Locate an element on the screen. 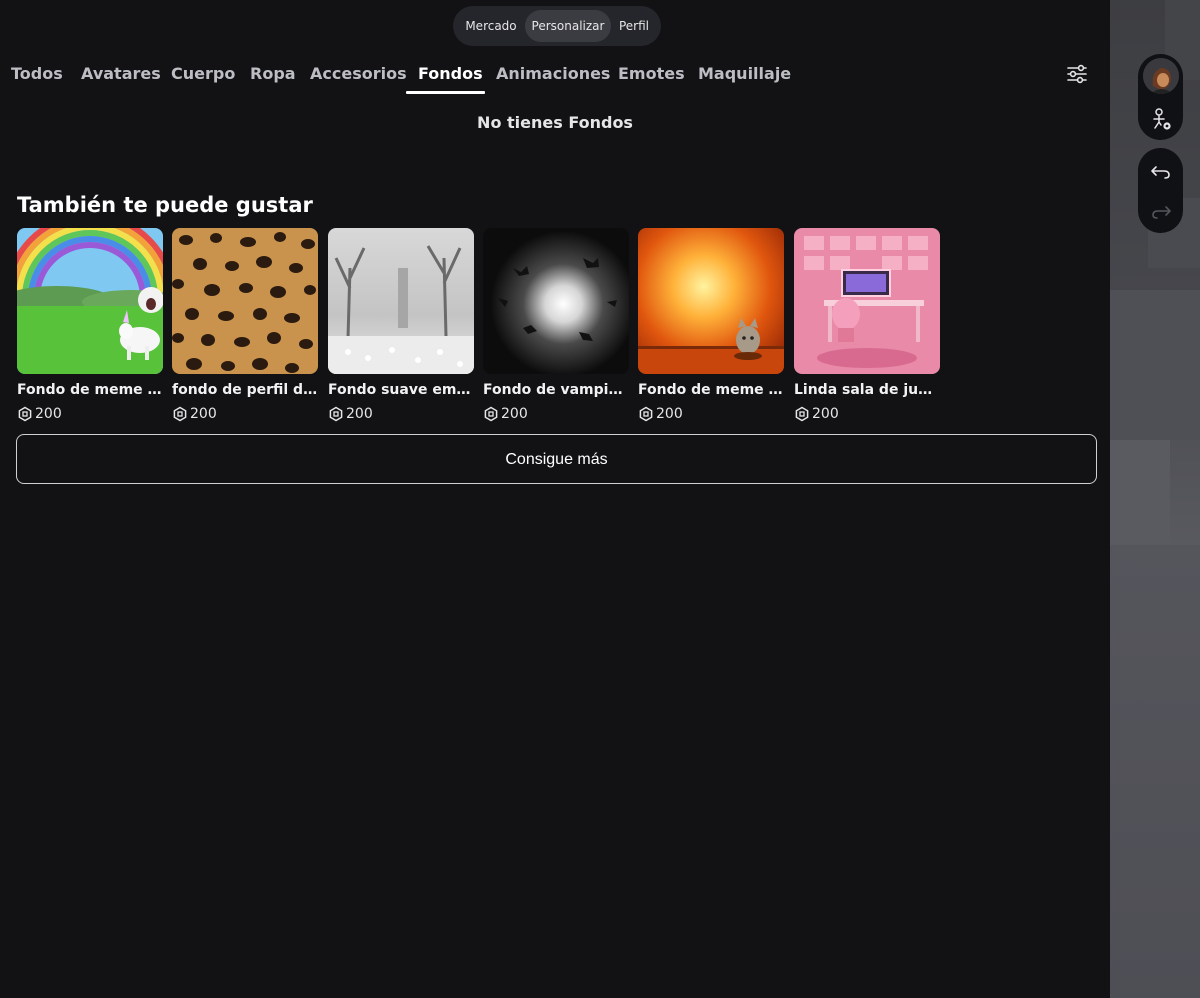 The height and width of the screenshot is (998, 1200). avatar-settings-icon is located at coordinates (1162, 119).